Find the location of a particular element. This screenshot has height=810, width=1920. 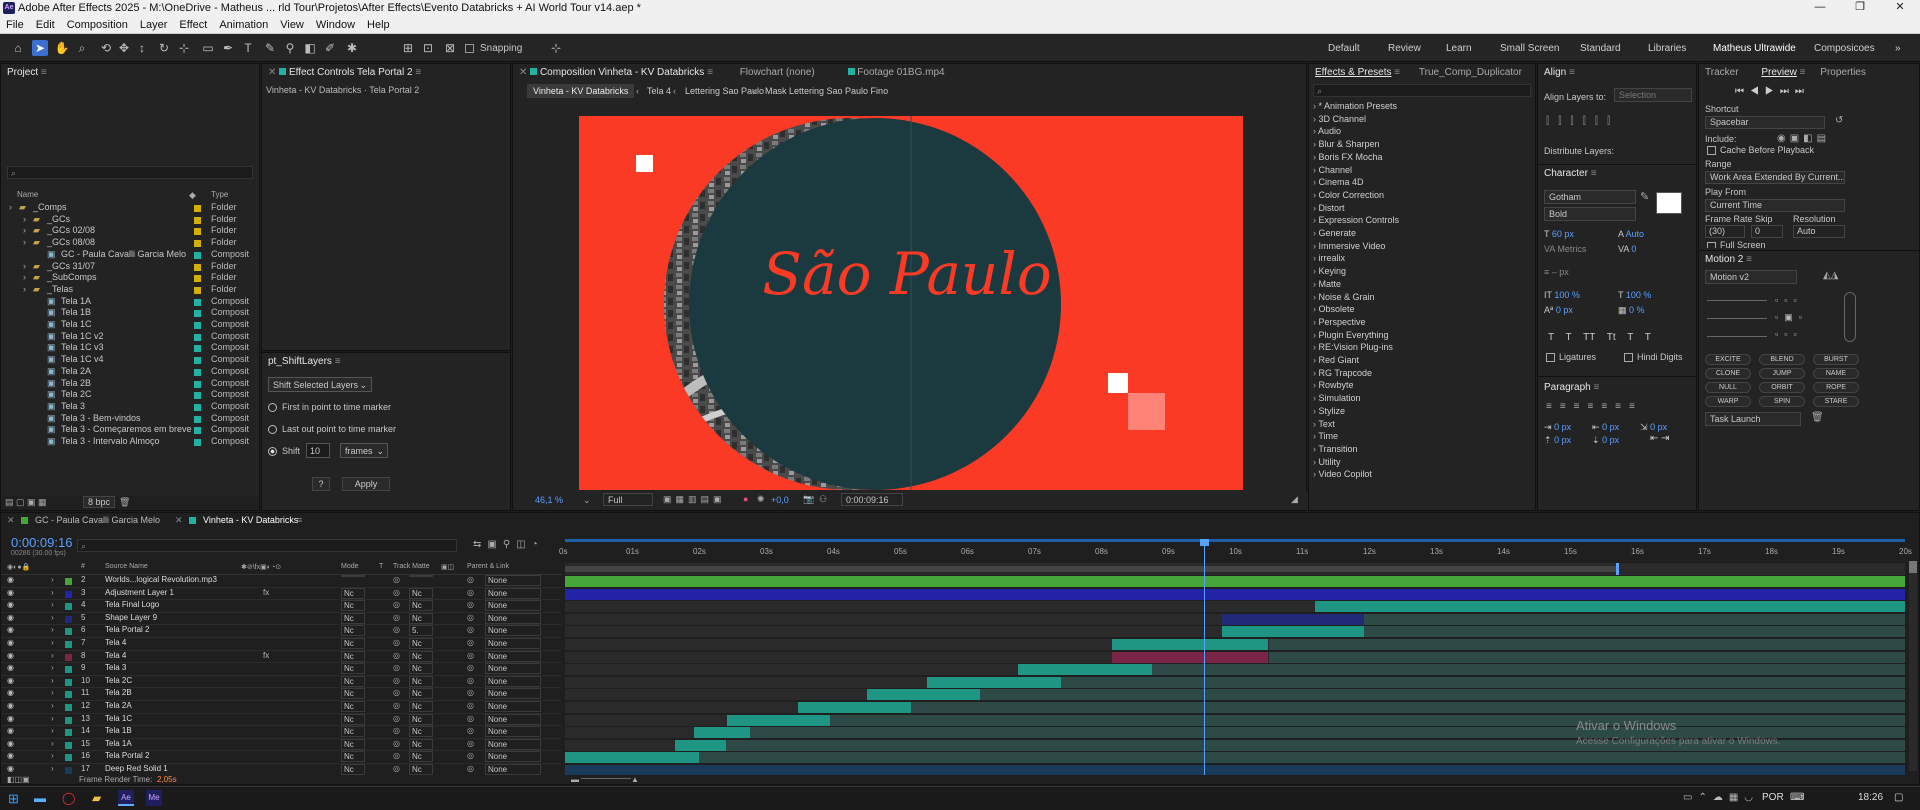

rectangle-tool-icon: ▭ is located at coordinates (208, 48).